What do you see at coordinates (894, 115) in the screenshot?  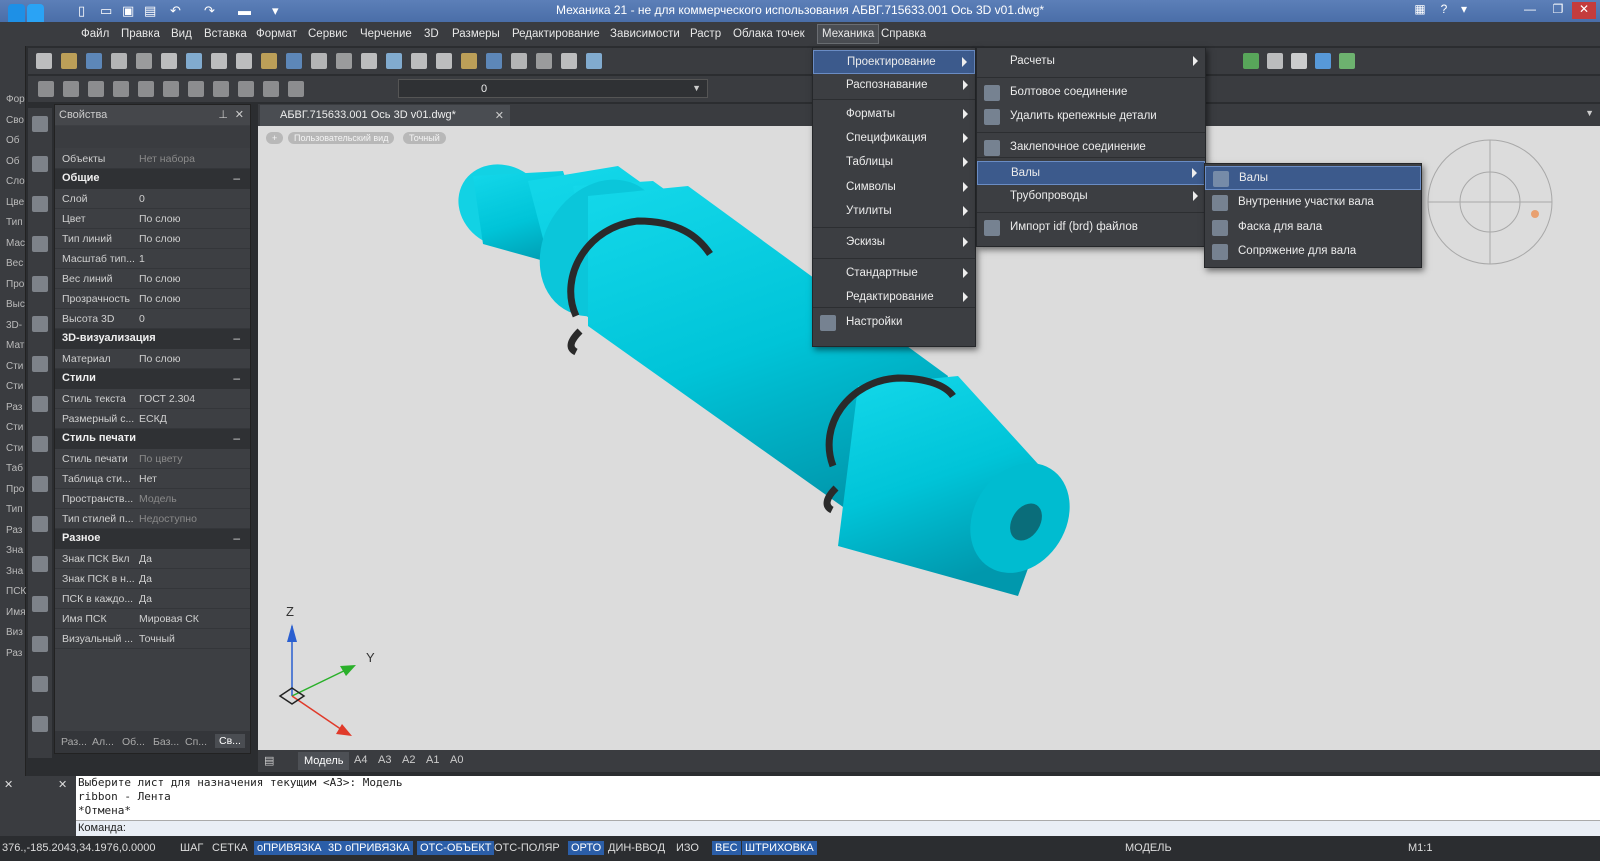 I see `menu-item: Форматы` at bounding box center [894, 115].